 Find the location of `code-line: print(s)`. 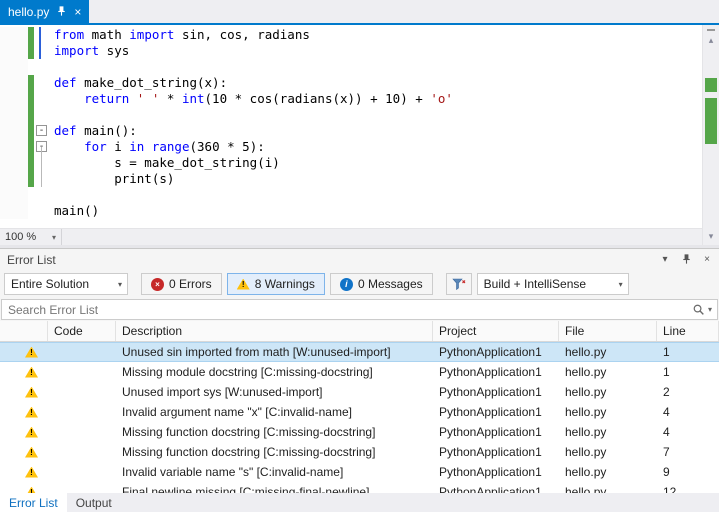

code-line: print(s) is located at coordinates (351, 179).